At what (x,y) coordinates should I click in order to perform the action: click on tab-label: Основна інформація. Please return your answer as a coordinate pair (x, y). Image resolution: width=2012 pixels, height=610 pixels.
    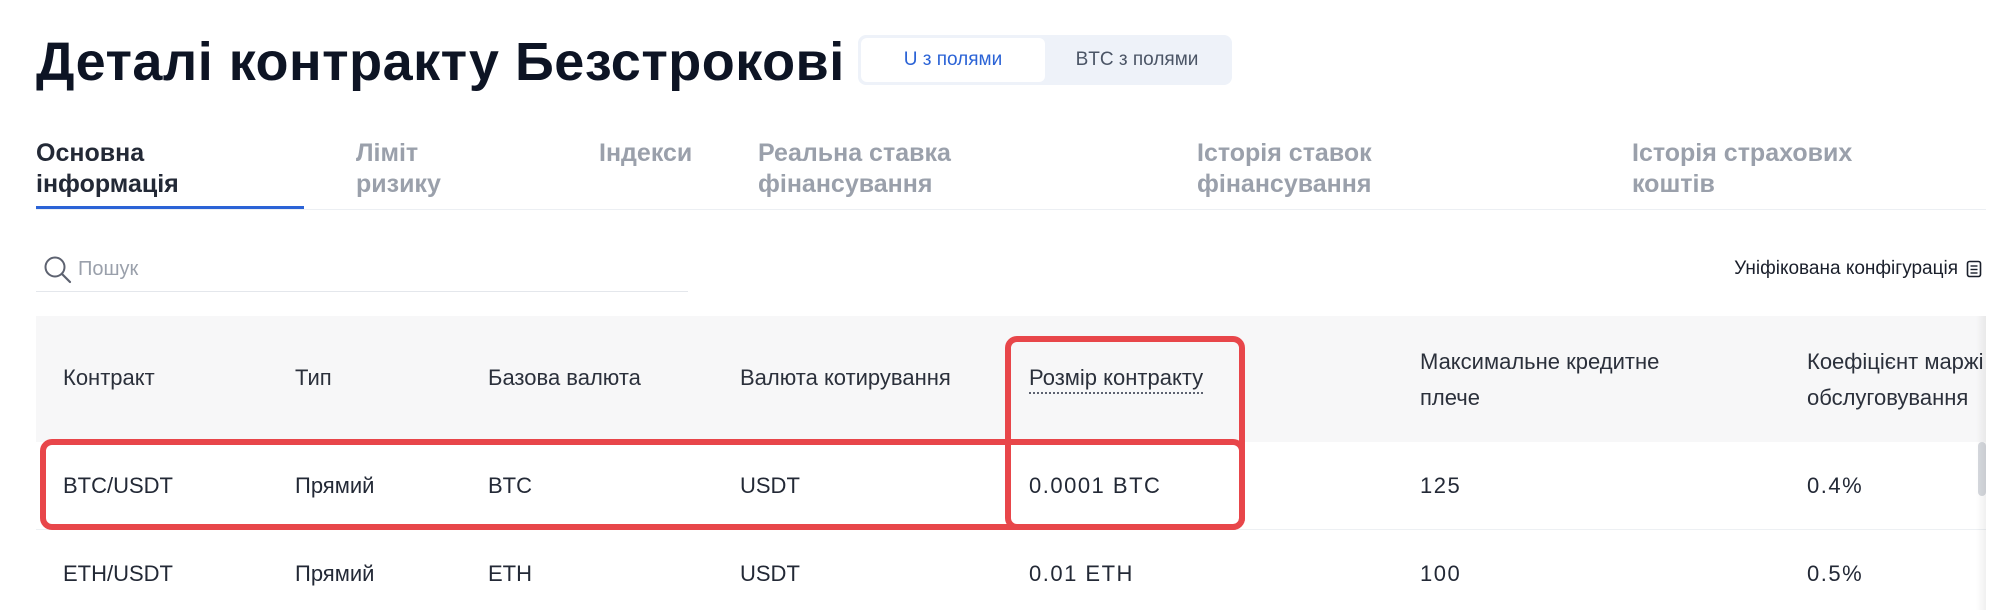
    Looking at the image, I should click on (107, 168).